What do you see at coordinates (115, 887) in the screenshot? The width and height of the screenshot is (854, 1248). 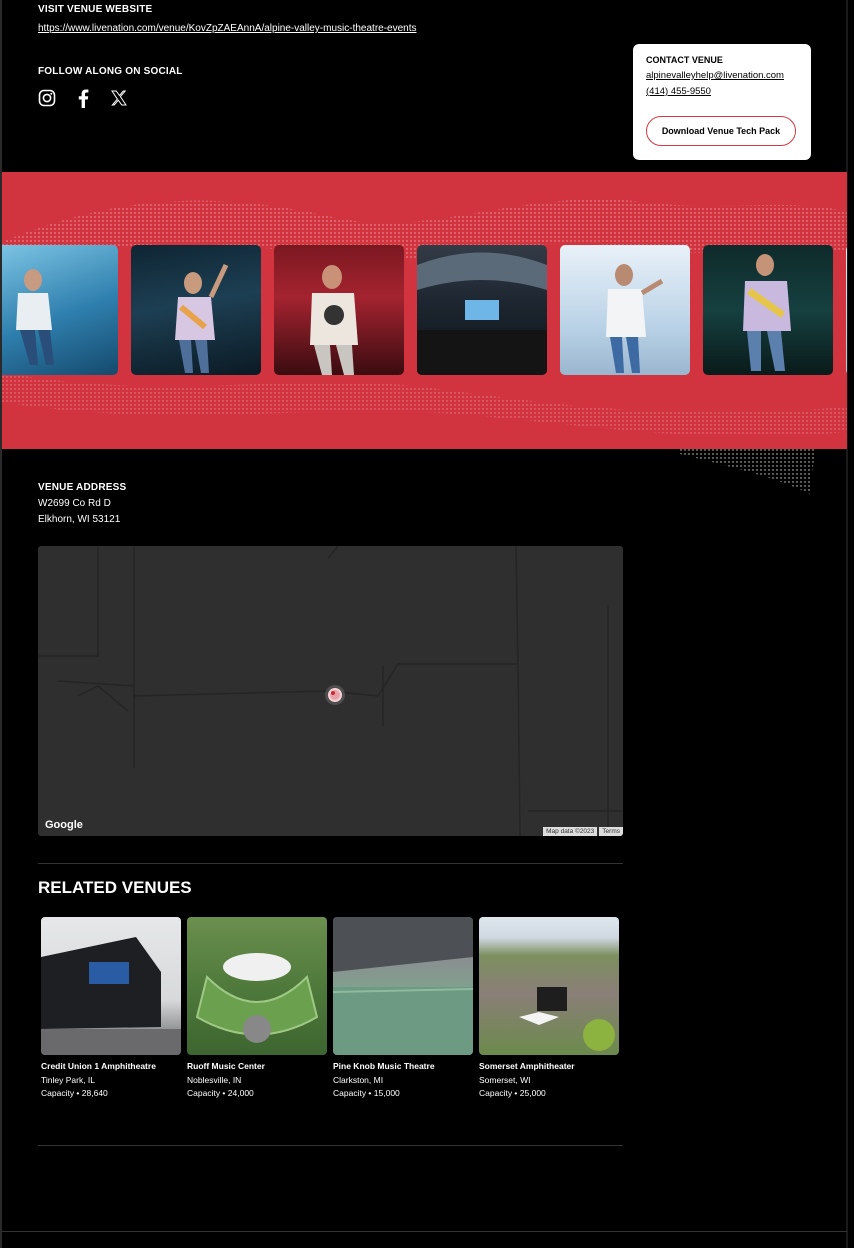 I see `related-venues-title: RELATED VENUES` at bounding box center [115, 887].